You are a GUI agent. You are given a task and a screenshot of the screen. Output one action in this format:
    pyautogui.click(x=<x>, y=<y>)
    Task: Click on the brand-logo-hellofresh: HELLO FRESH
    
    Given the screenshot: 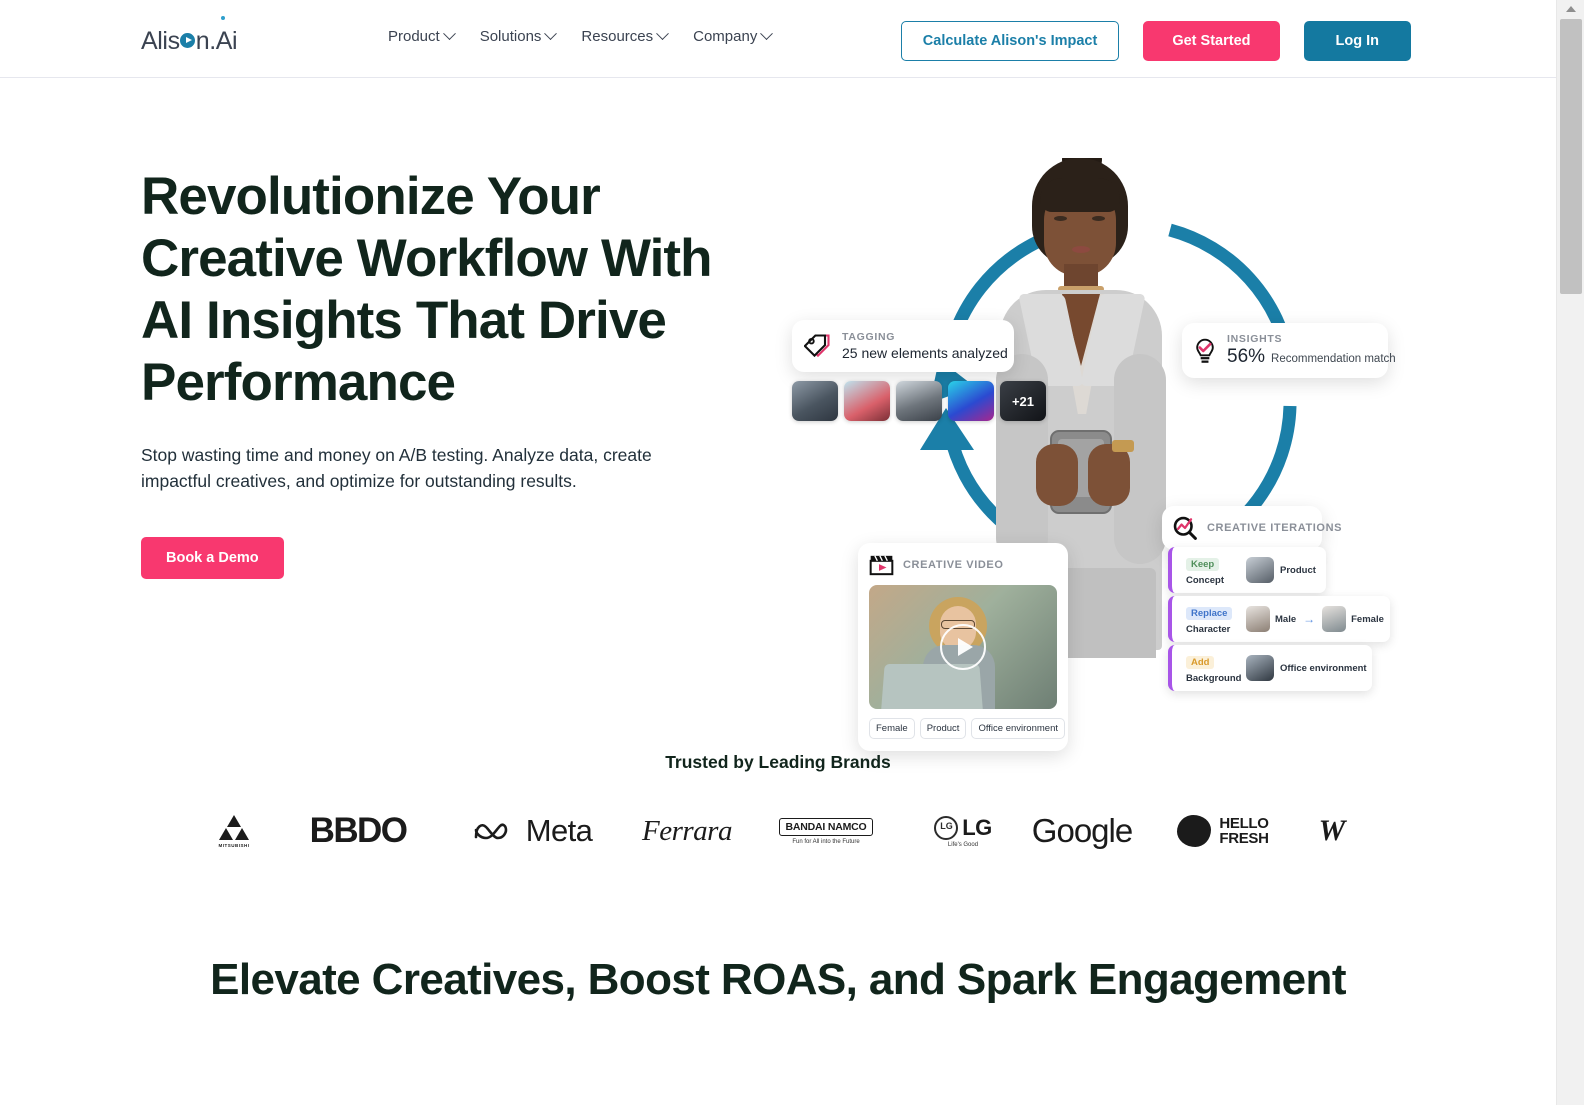 What is the action you would take?
    pyautogui.click(x=1223, y=831)
    